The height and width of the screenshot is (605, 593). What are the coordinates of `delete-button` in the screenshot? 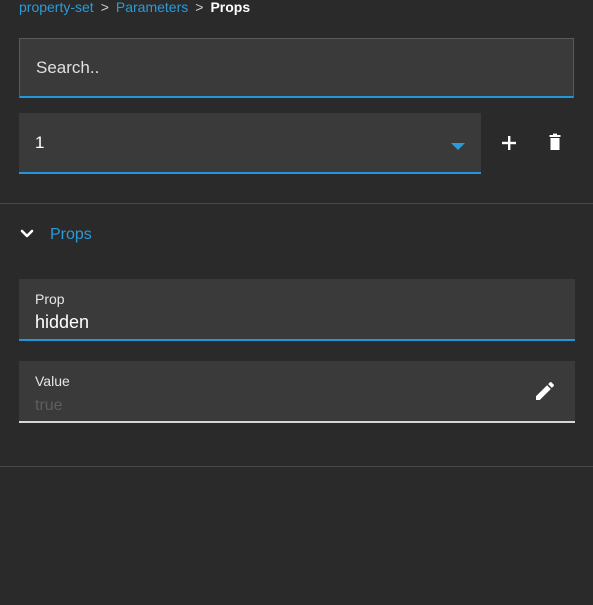 It's located at (555, 143).